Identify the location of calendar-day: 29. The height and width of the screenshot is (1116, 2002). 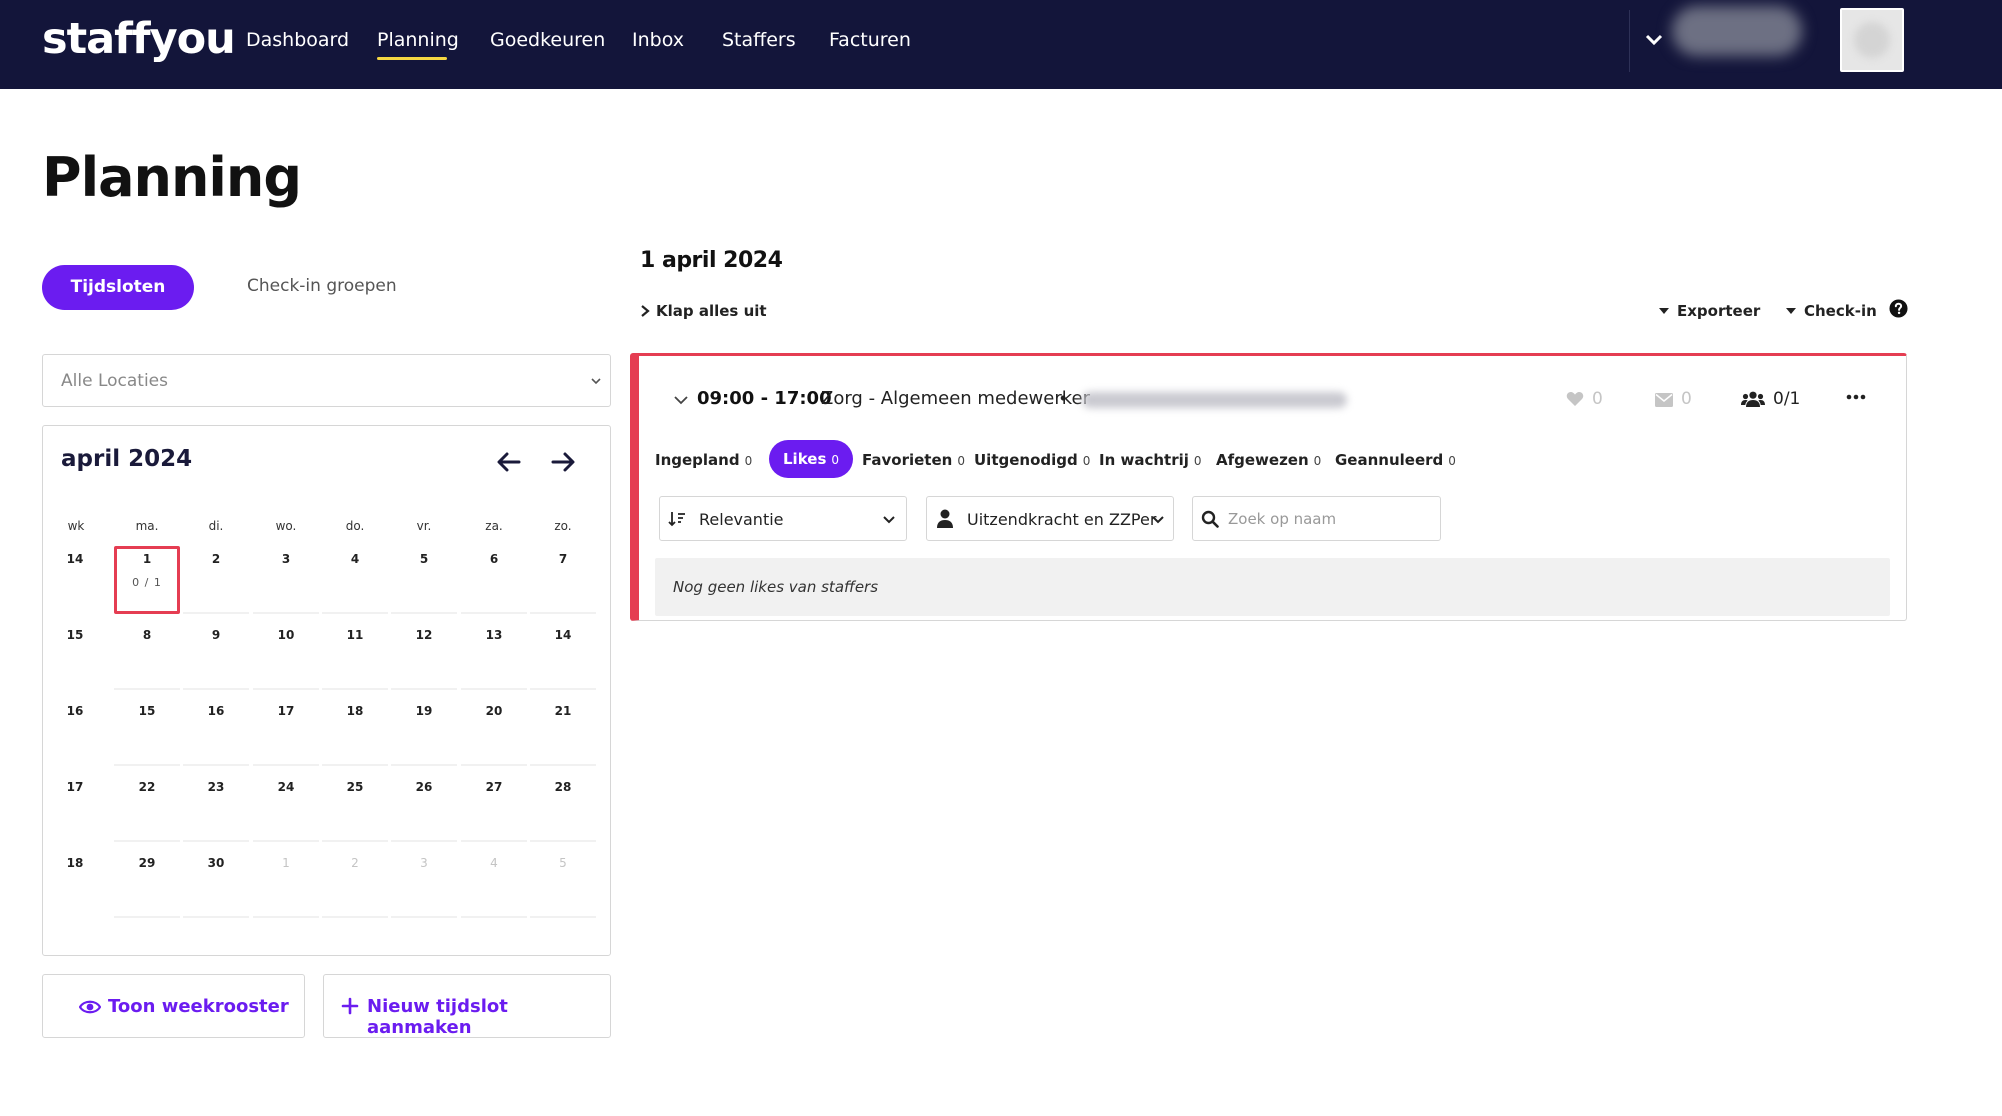
(147, 884).